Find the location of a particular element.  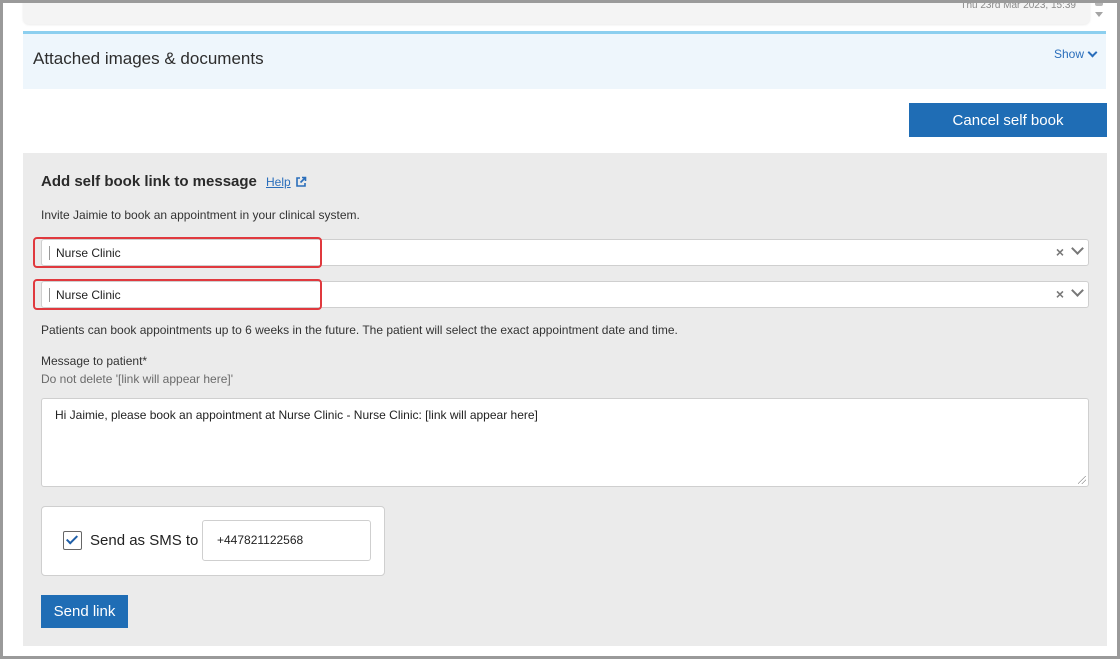

self-book-heading: Add self book link to message is located at coordinates (149, 181).